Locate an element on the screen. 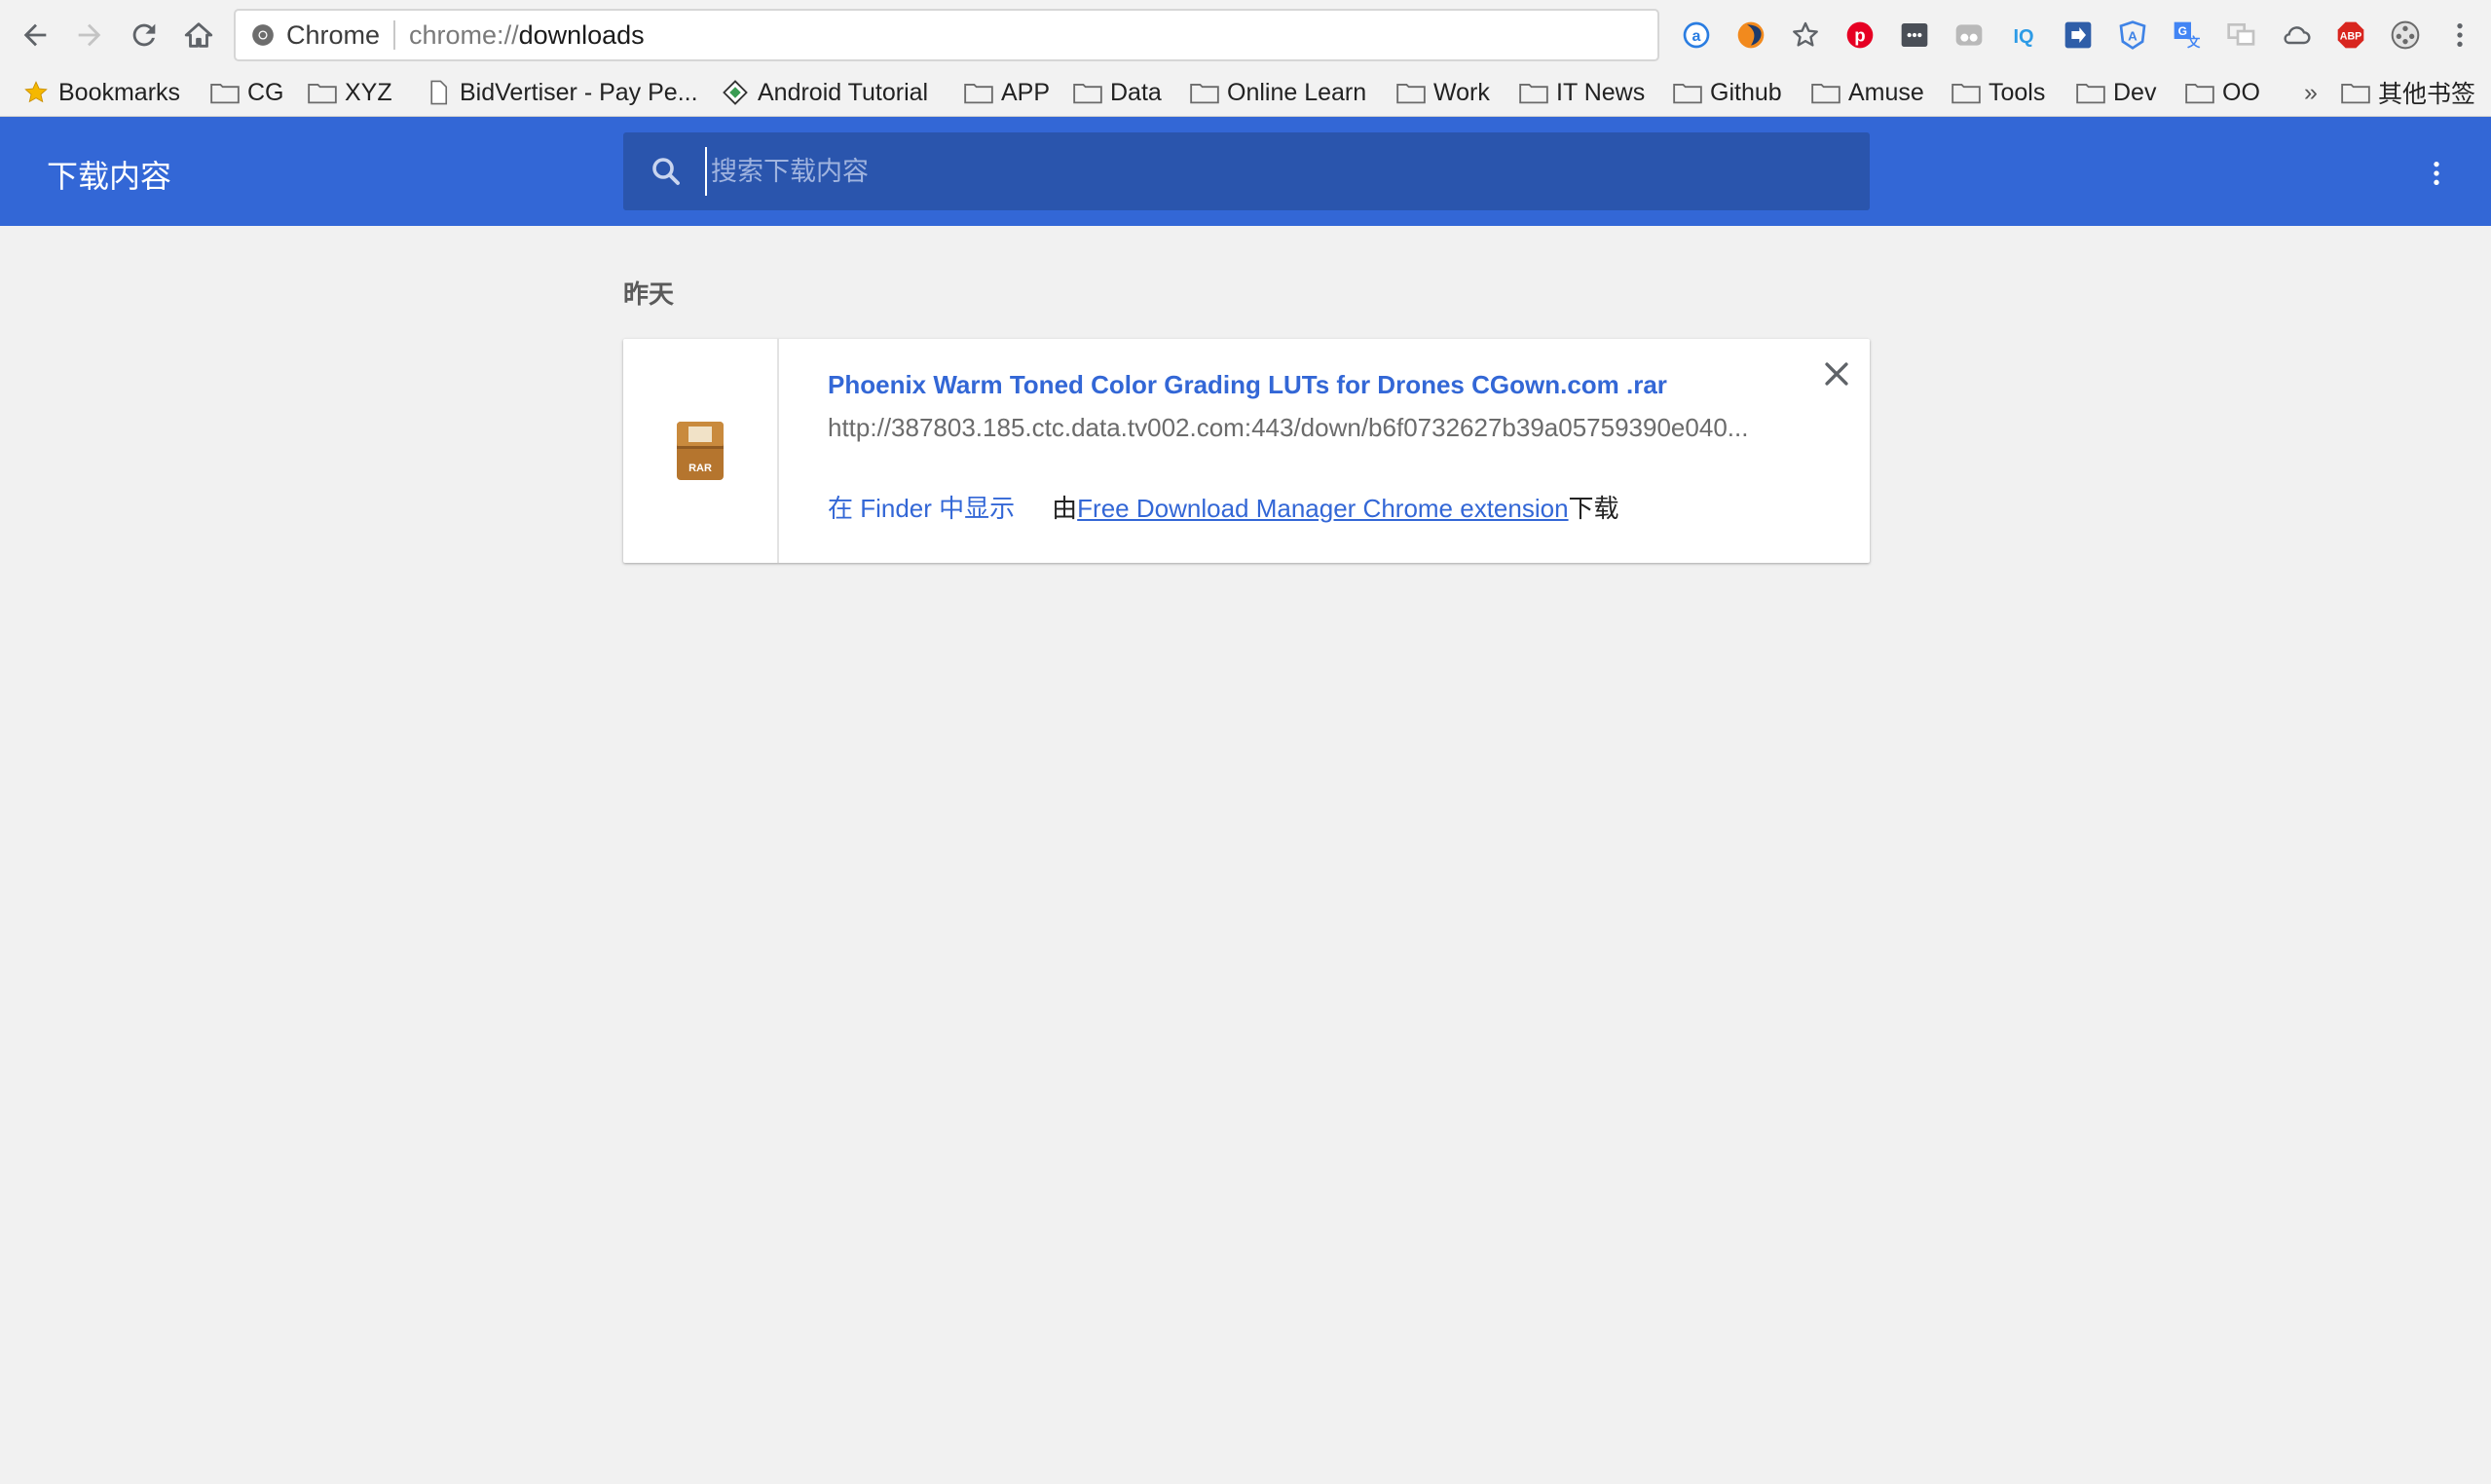  bookmark-folder-amuse: Amuse is located at coordinates (1867, 92).